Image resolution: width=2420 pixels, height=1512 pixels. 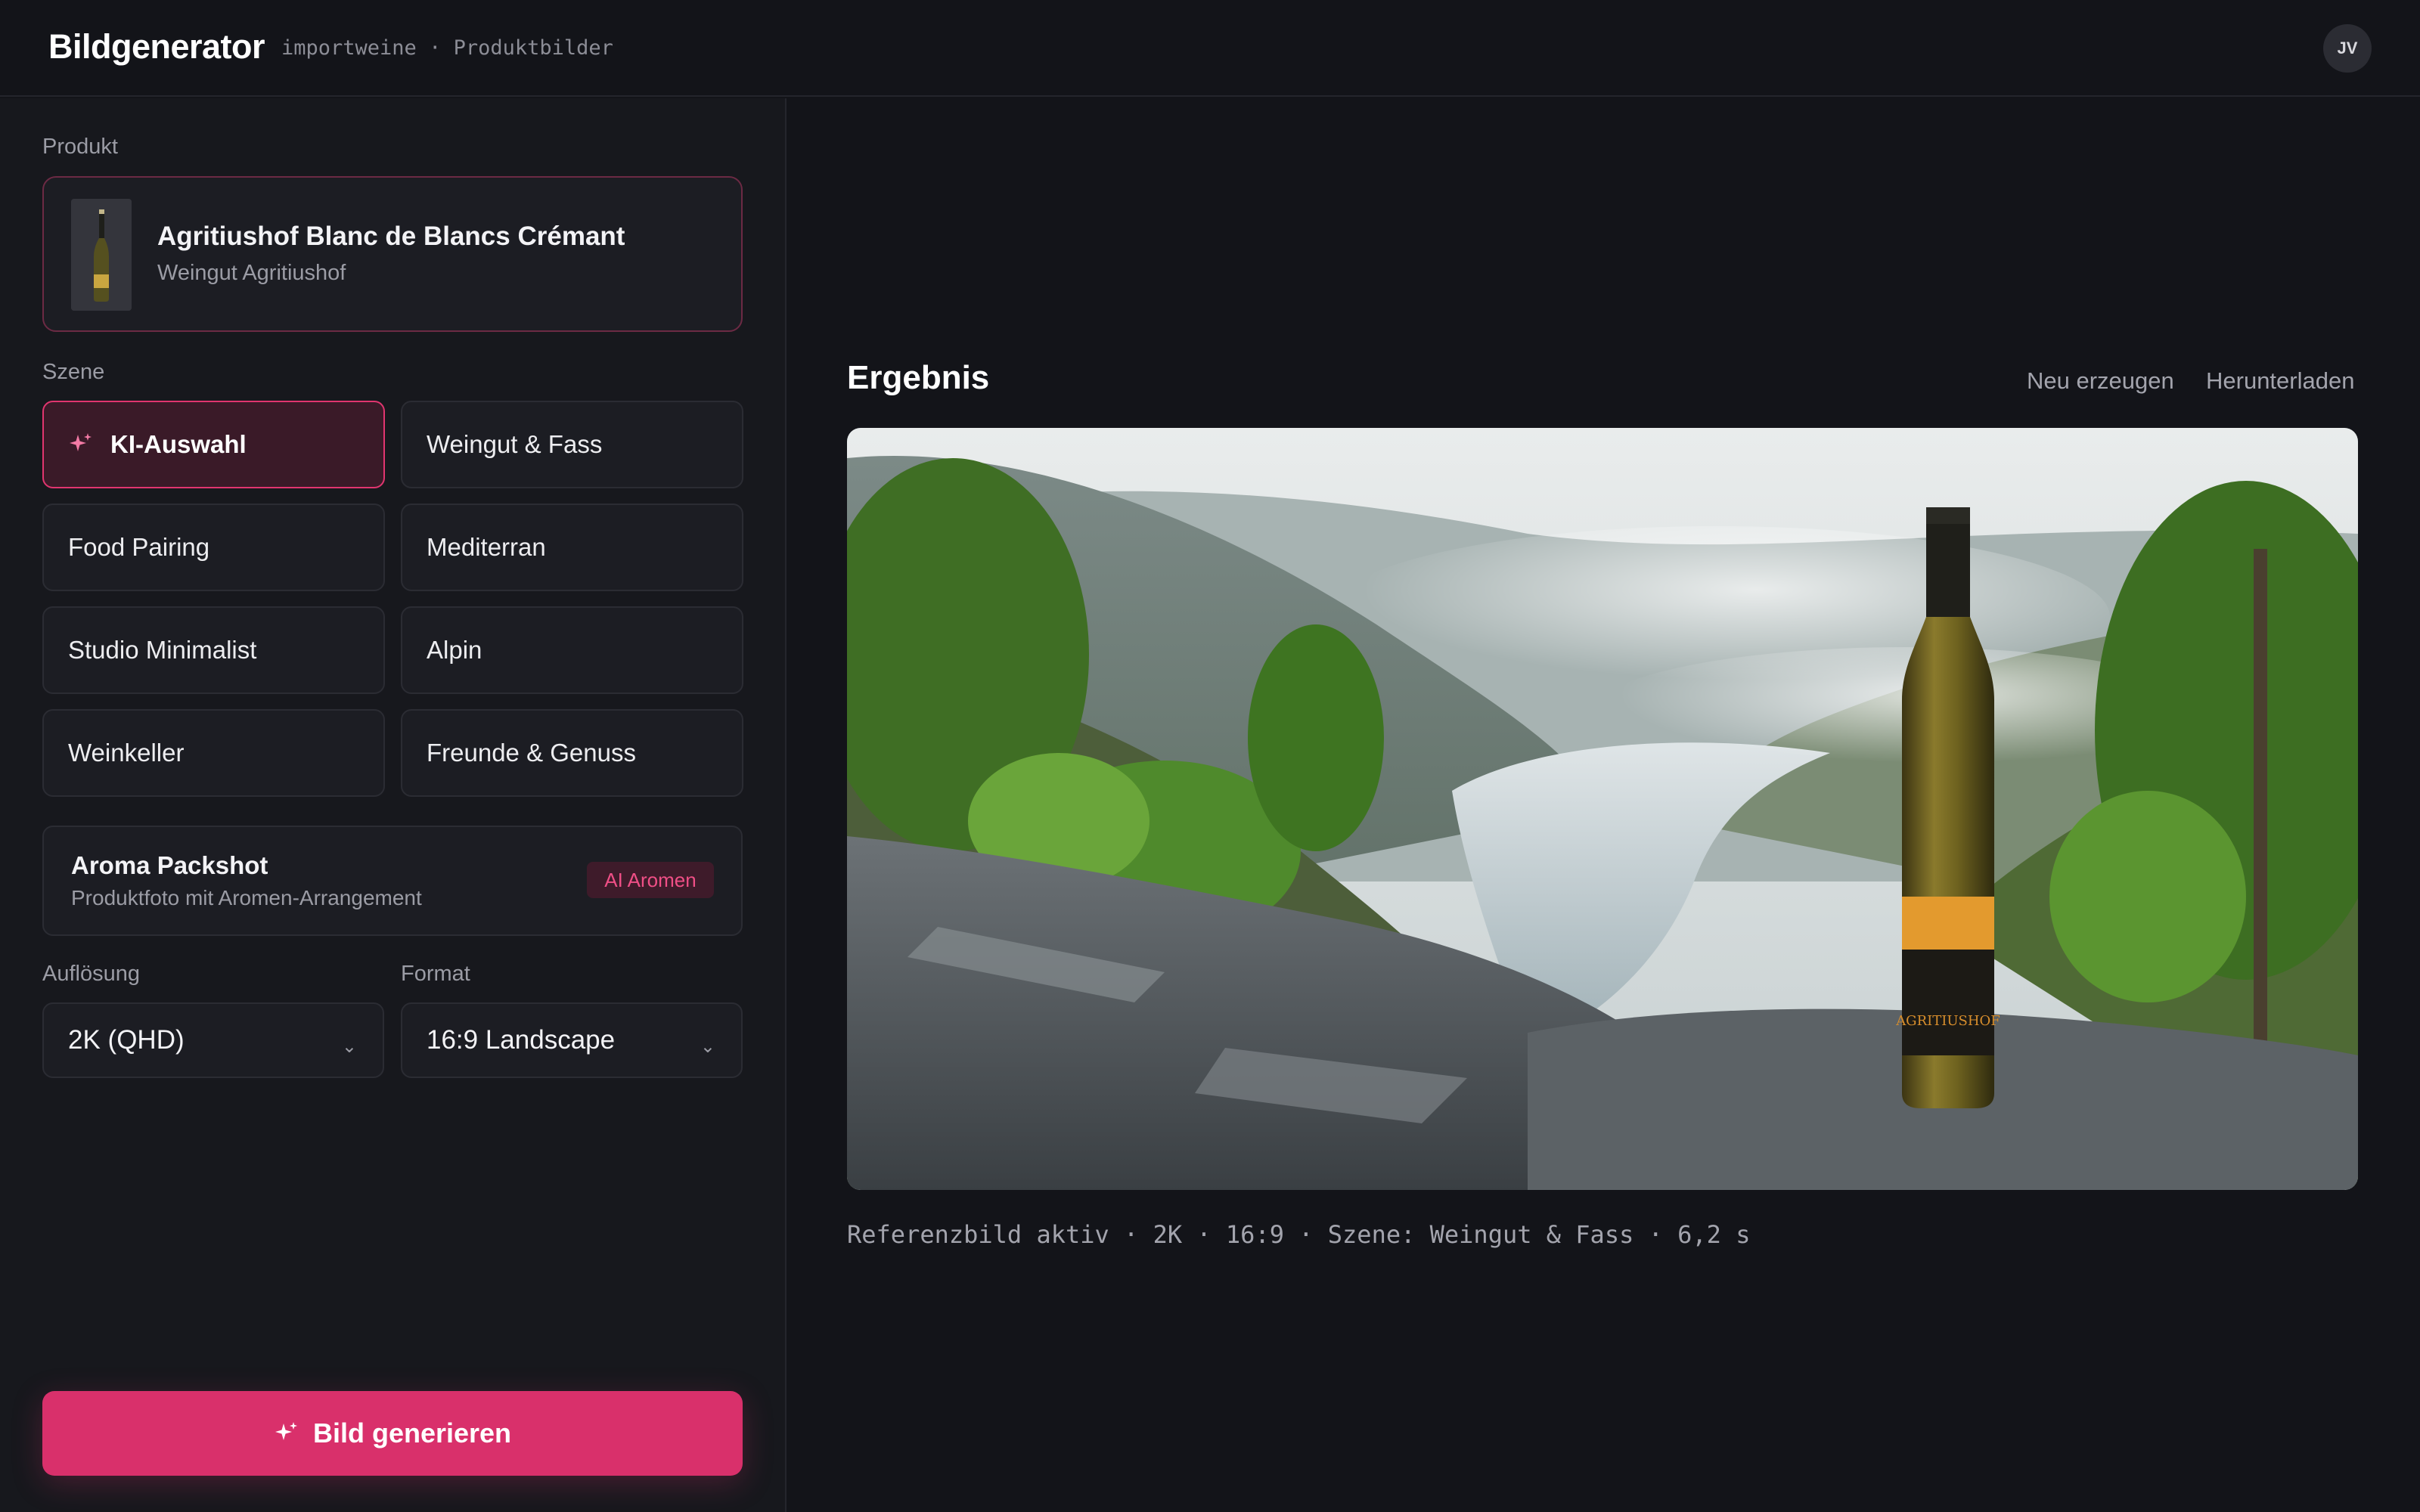 What do you see at coordinates (214, 547) in the screenshot?
I see `scene-food-pairing-button: Food Pairing` at bounding box center [214, 547].